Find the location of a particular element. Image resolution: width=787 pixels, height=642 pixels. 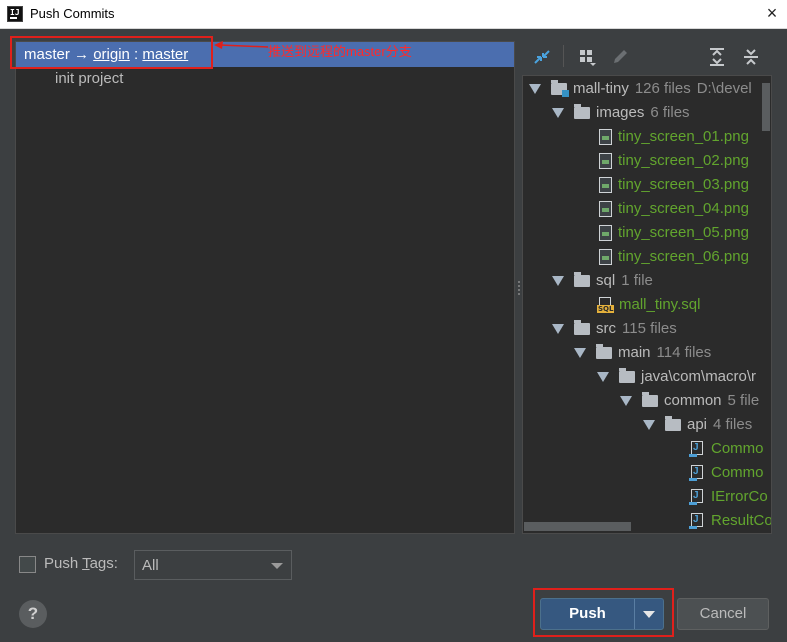

window-title: Push Commits is located at coordinates (72, 13).